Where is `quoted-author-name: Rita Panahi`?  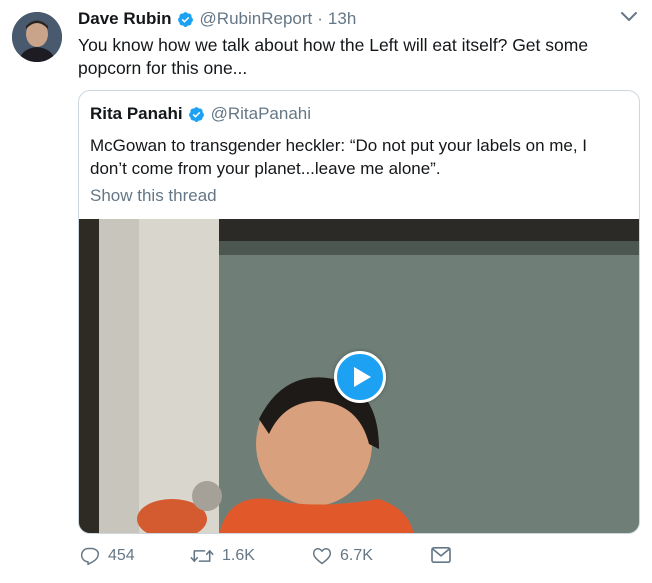
quoted-author-name: Rita Panahi is located at coordinates (136, 113).